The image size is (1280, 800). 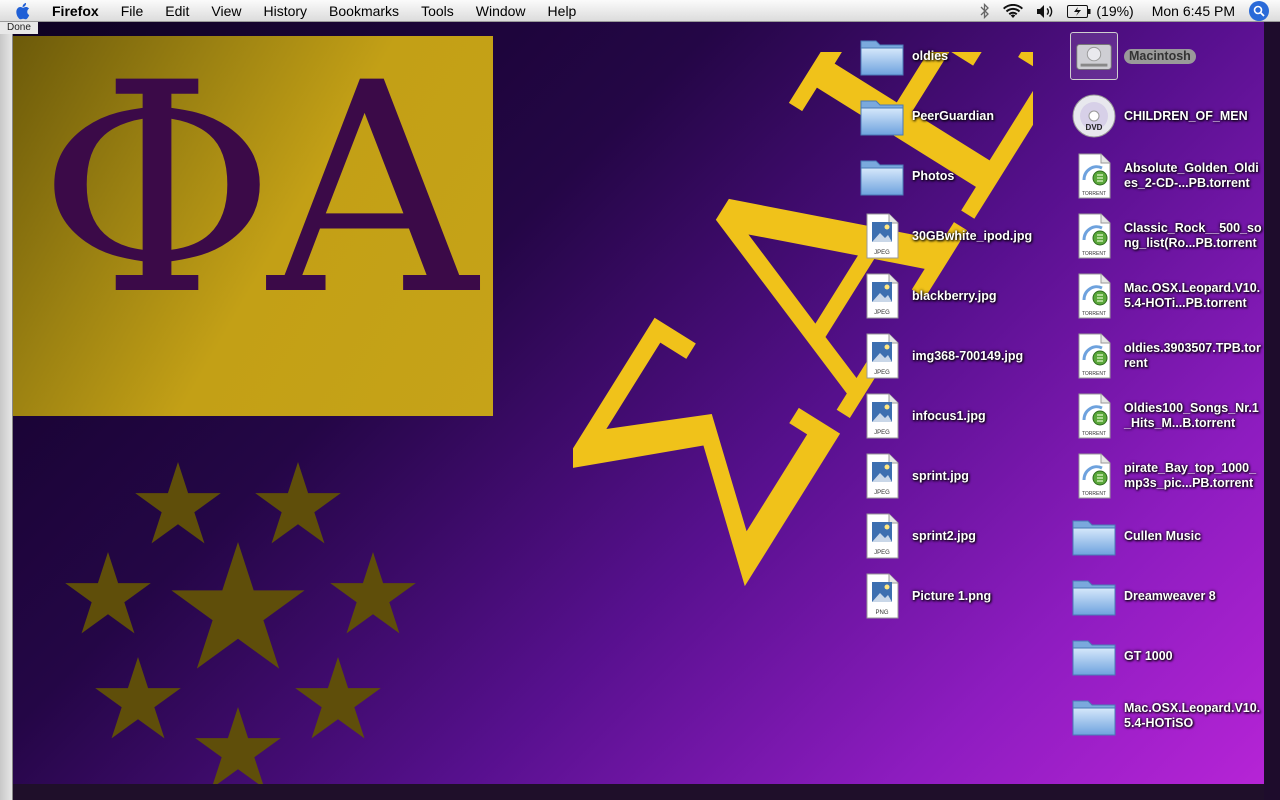 I want to click on svg-text: PNG, so click(x=881, y=613).